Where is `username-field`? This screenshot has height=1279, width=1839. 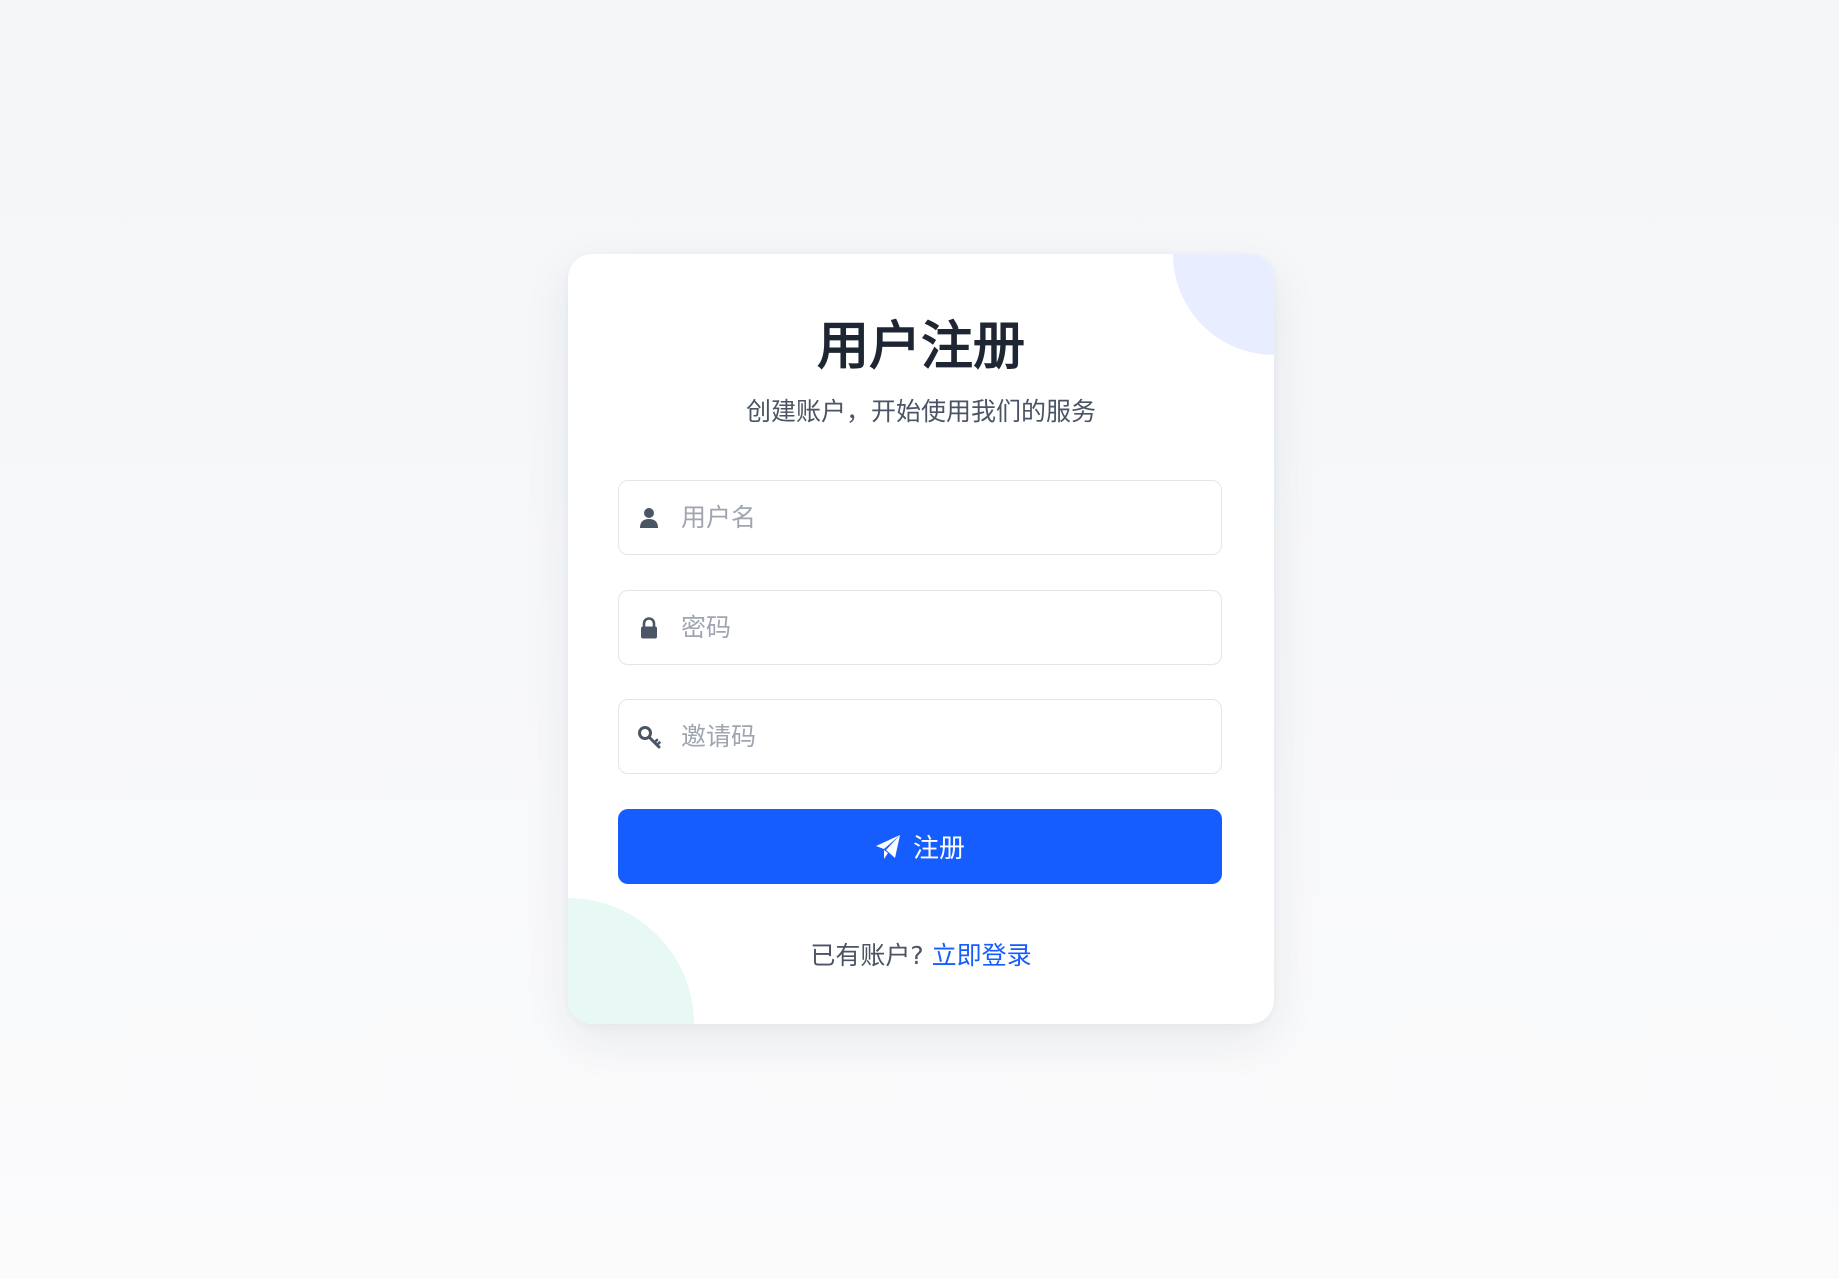
username-field is located at coordinates (920, 517).